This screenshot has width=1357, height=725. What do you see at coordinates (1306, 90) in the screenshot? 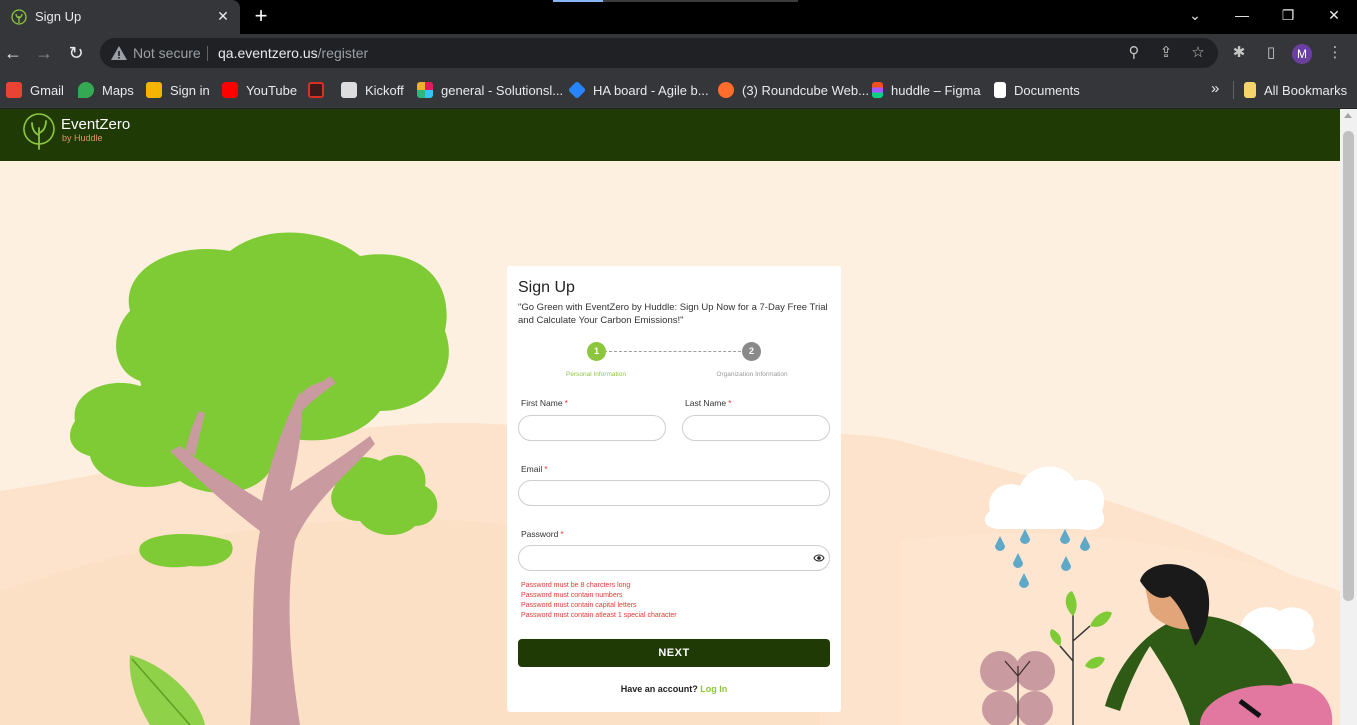
I see `all-bookmarks-label: All Bookmarks` at bounding box center [1306, 90].